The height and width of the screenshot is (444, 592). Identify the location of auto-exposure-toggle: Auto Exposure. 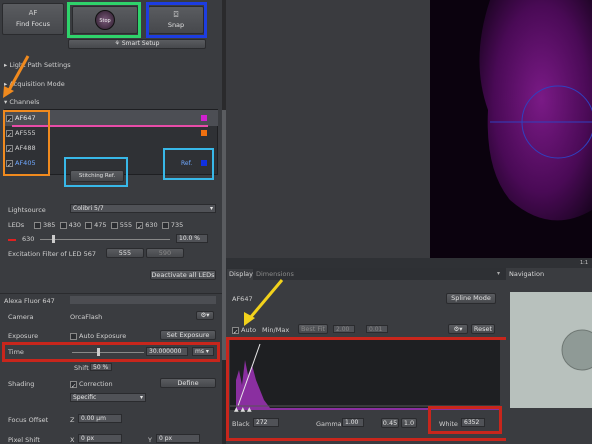
(98, 336).